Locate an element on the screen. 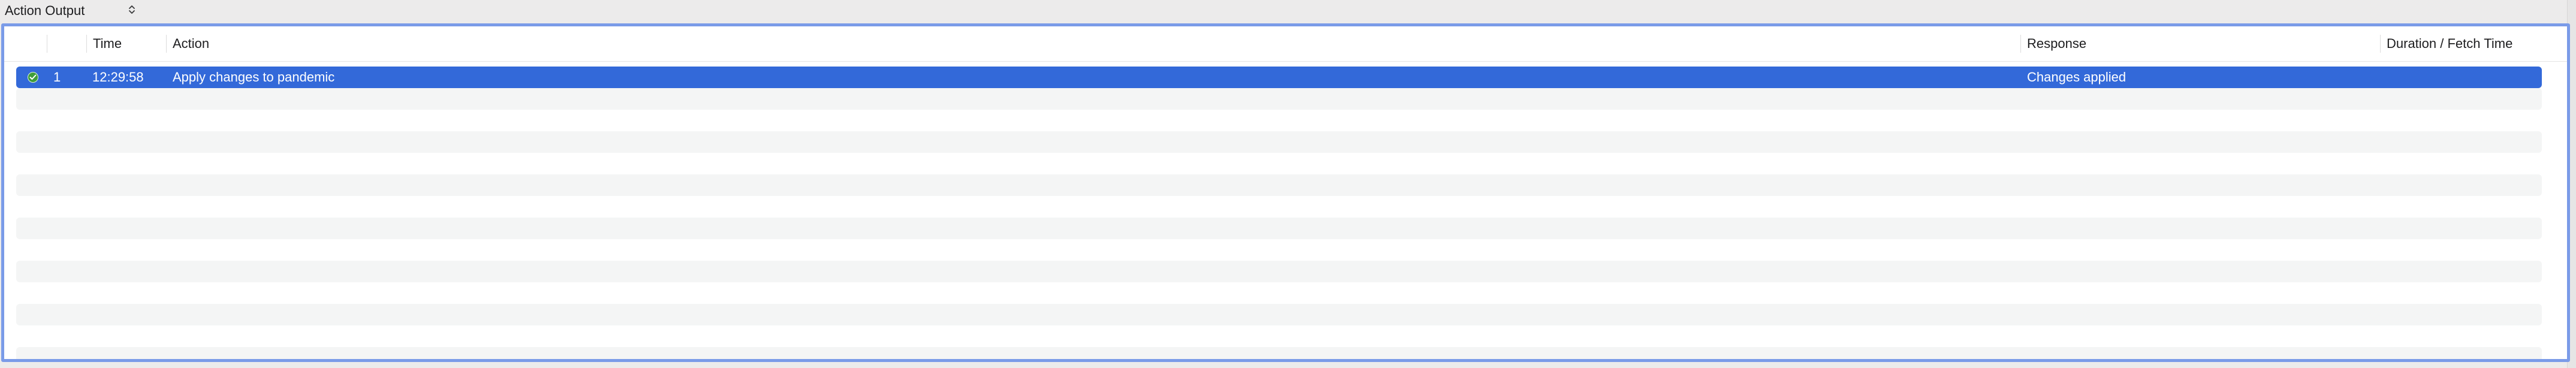 The image size is (2576, 368). column-header-duration: Duration / Fetch Time is located at coordinates (2449, 44).